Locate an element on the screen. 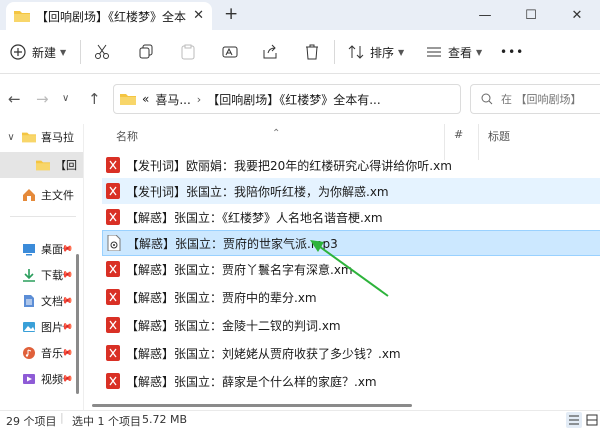 The image size is (600, 428). sort-button: 排序 ▼ is located at coordinates (376, 52).